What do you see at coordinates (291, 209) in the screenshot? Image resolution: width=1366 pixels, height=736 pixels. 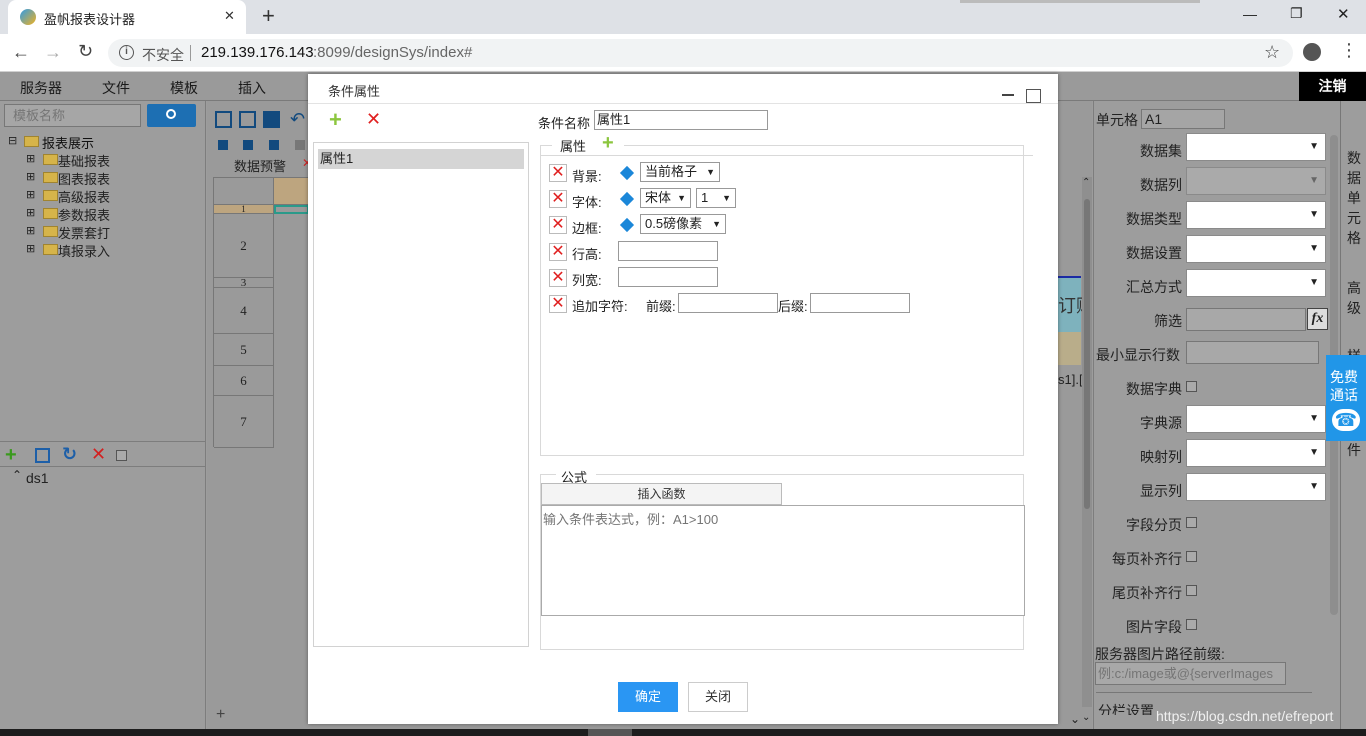 I see `selected-cell` at bounding box center [291, 209].